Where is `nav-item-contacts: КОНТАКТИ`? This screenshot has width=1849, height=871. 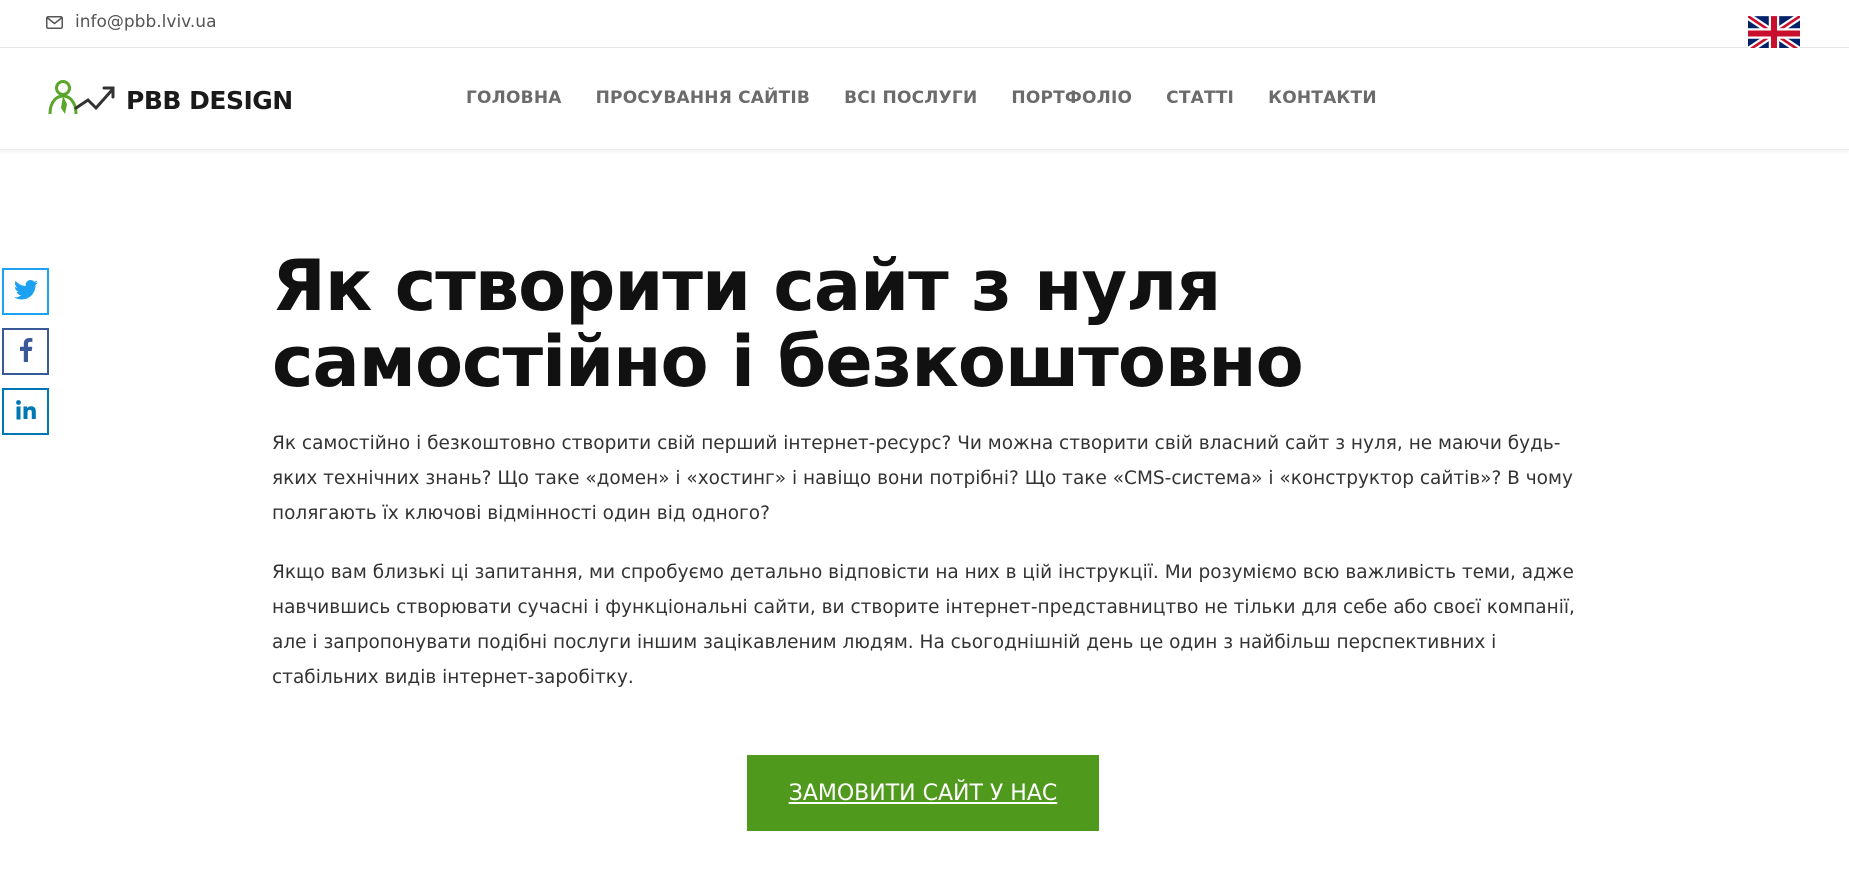
nav-item-contacts: КОНТАКТИ is located at coordinates (1322, 98).